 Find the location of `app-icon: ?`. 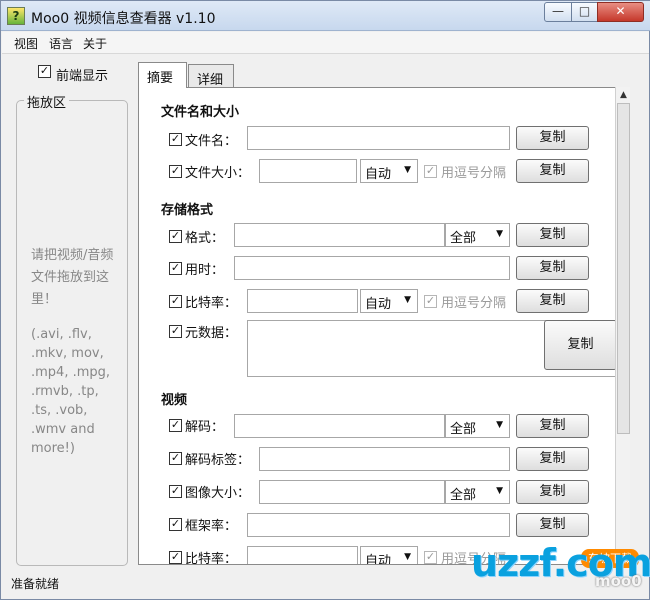

app-icon: ? is located at coordinates (16, 16).